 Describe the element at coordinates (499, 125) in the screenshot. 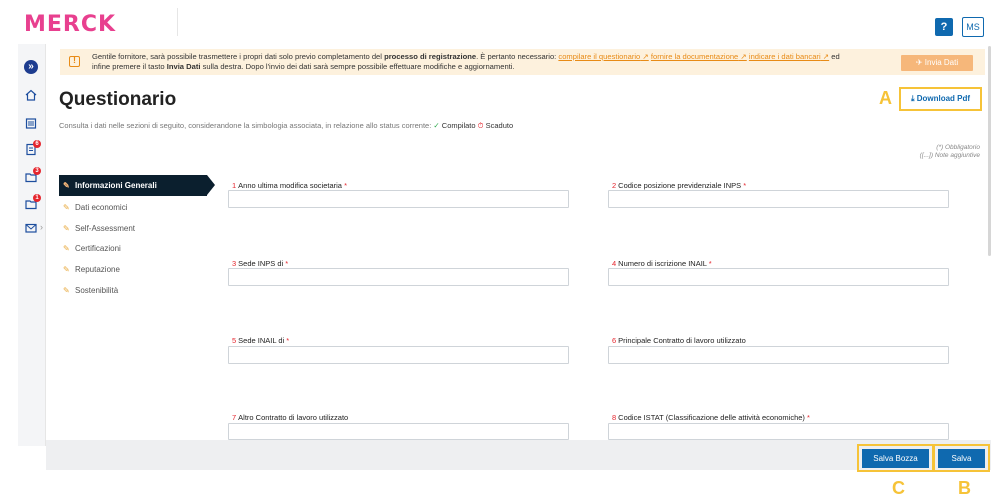

I see `status-expired-label: Scaduto` at that location.